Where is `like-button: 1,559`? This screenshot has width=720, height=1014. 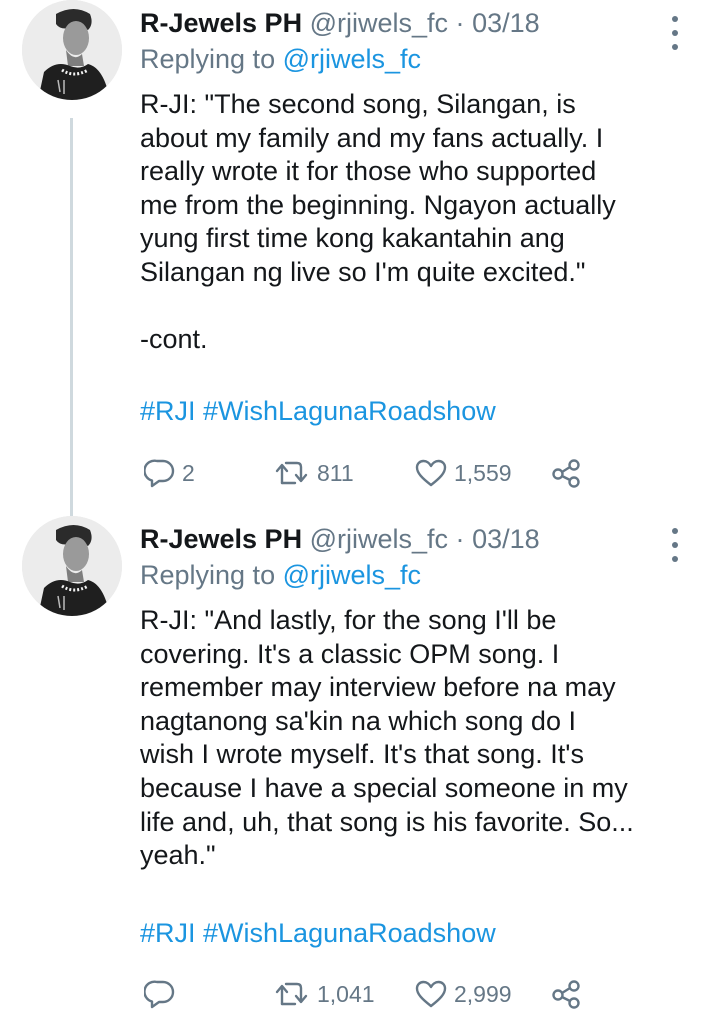
like-button: 1,559 is located at coordinates (463, 473).